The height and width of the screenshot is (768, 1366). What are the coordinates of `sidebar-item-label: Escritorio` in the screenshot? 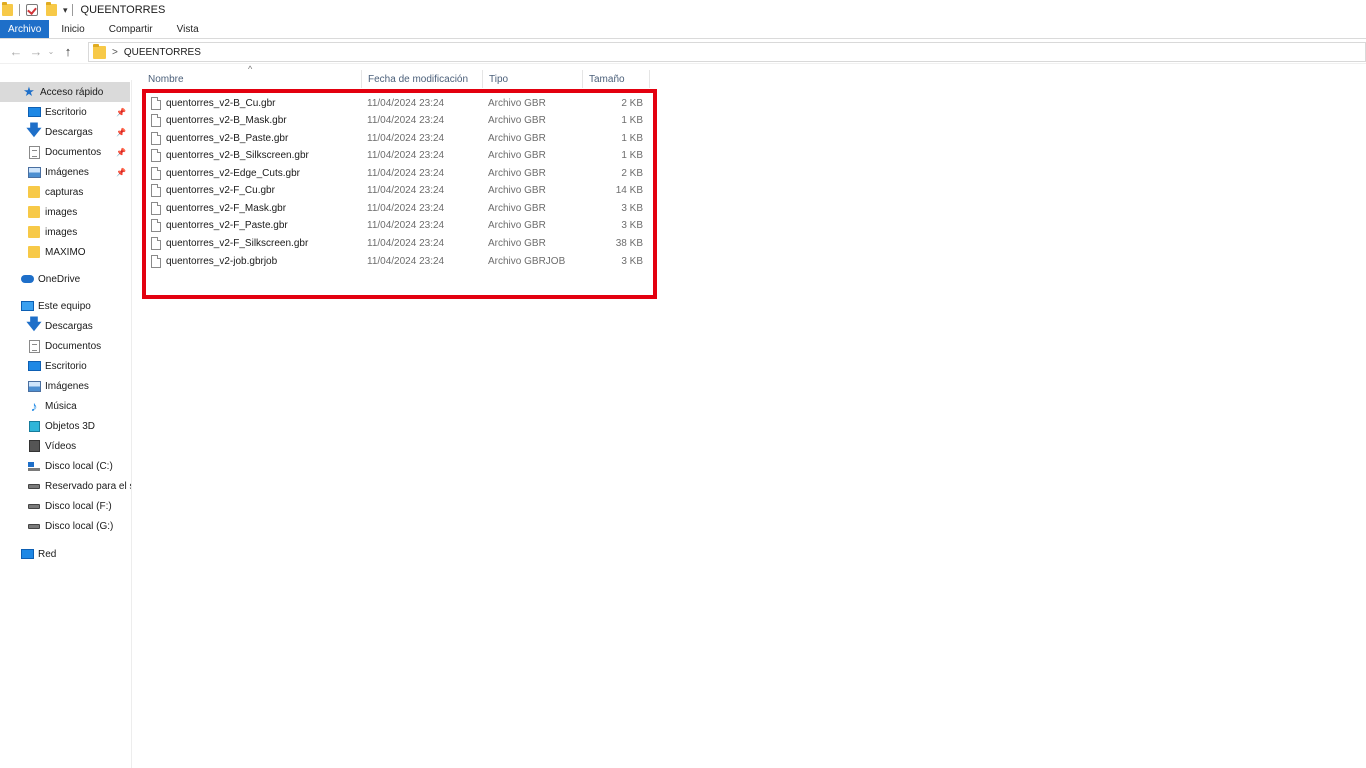 It's located at (66, 366).